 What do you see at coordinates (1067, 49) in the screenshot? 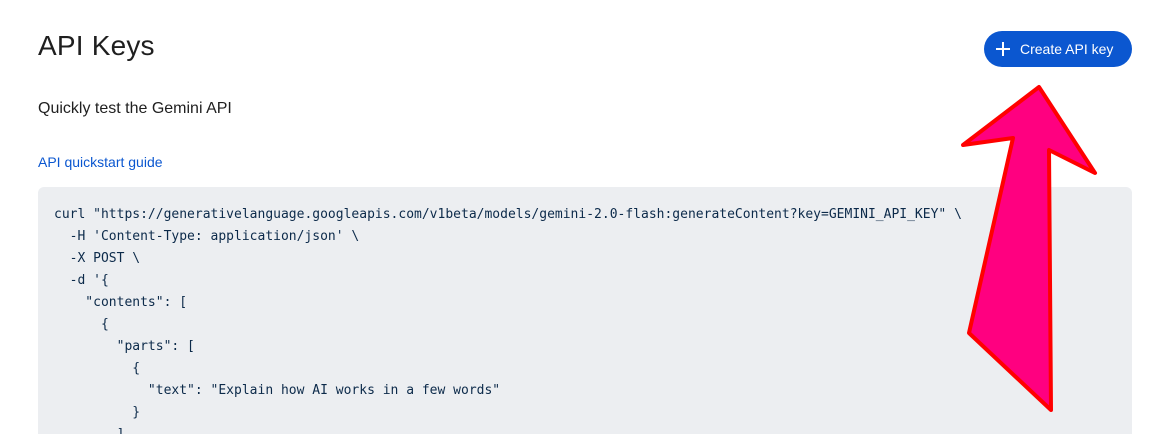
I see `create-api-key-label: Create API key` at bounding box center [1067, 49].